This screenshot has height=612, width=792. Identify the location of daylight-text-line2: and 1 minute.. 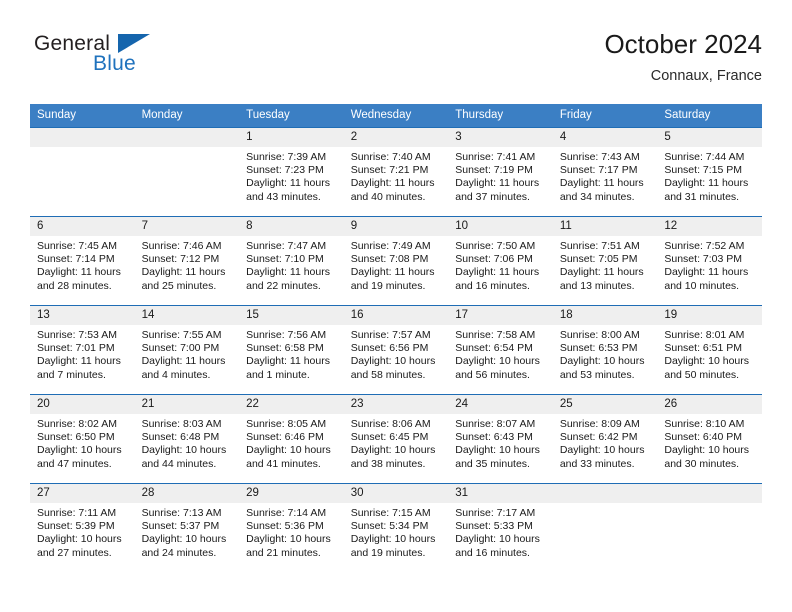
(278, 374).